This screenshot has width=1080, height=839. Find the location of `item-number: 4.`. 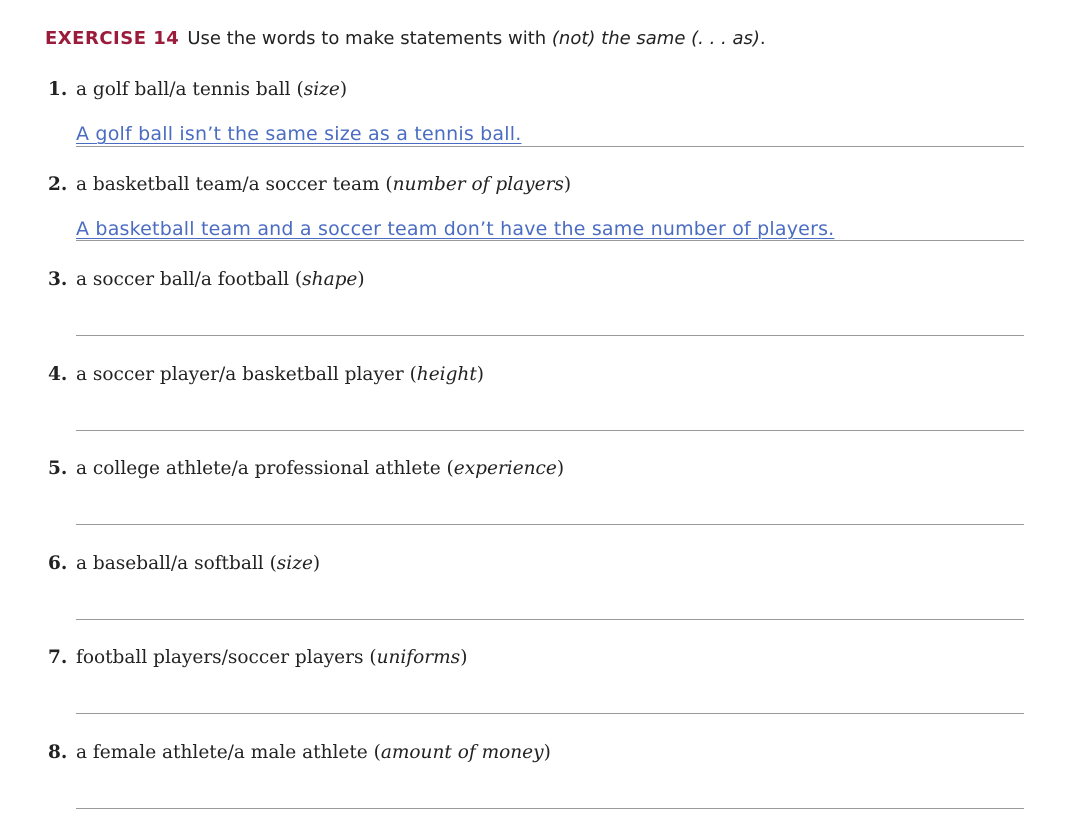

item-number: 4. is located at coordinates (58, 374).